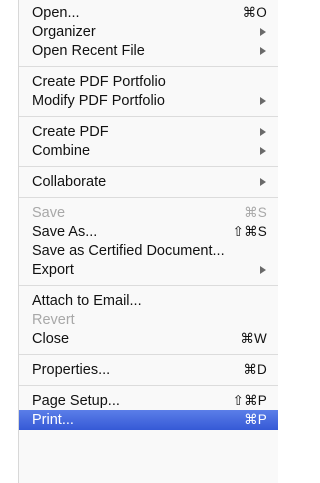 The image size is (320, 483). I want to click on menu-item-print: Print... ⌘P, so click(148, 420).